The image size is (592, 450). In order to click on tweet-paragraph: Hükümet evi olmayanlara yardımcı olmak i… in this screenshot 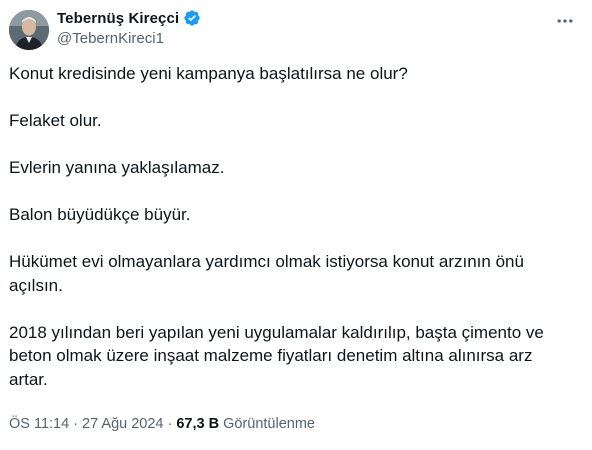, I will do `click(266, 273)`.